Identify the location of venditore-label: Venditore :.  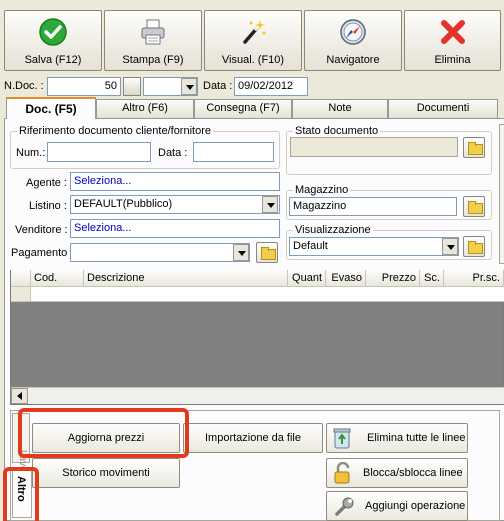
(41, 230).